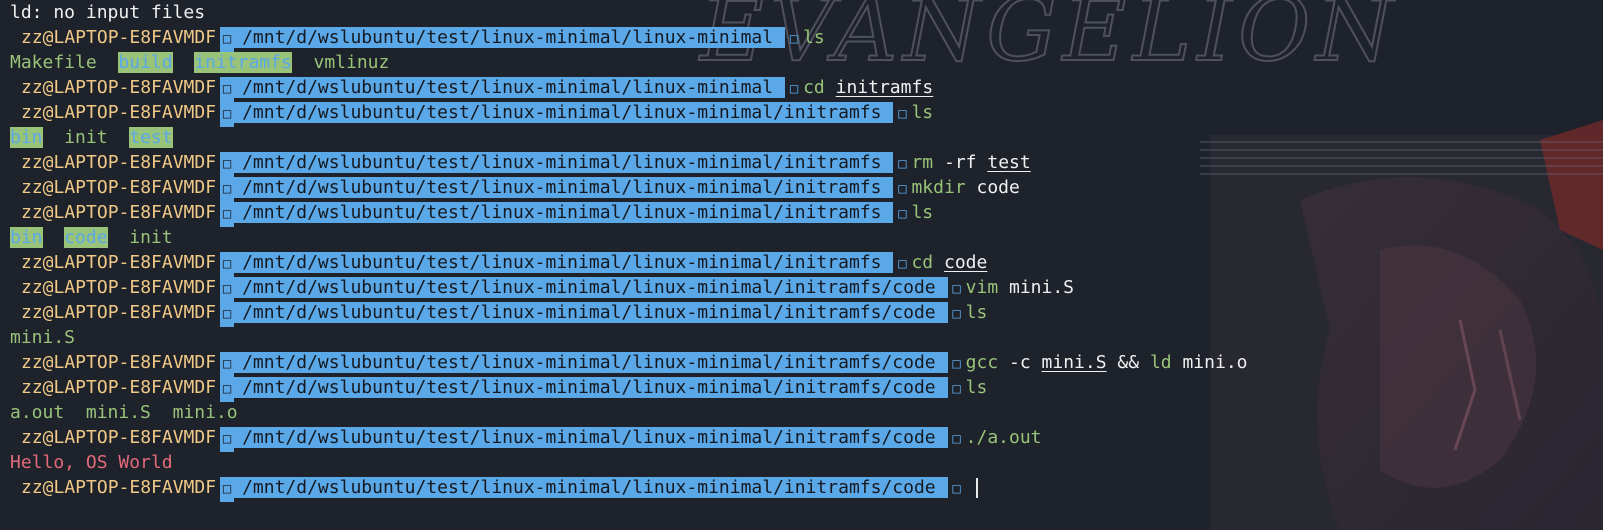 The height and width of the screenshot is (530, 1603). Describe the element at coordinates (806, 137) in the screenshot. I see `output-line: bin init test` at that location.